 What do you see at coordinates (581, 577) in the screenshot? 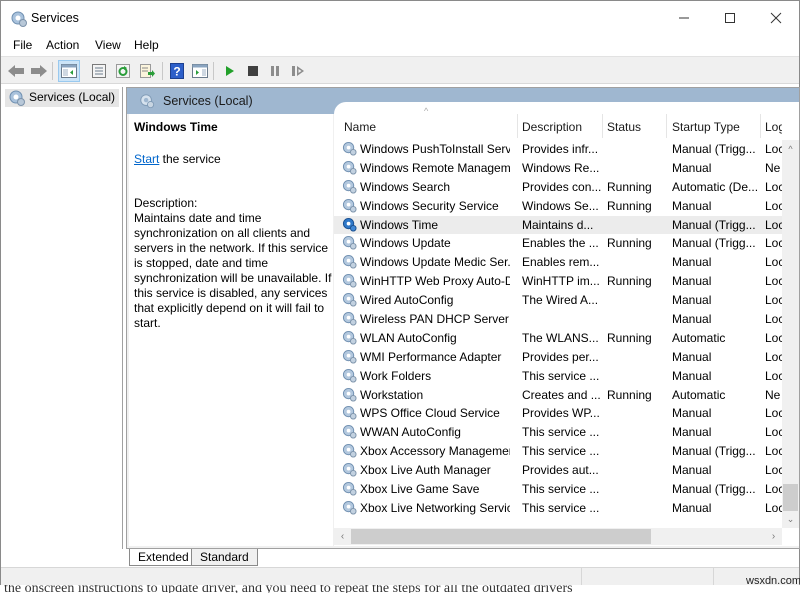
I see `status-bar-divider` at bounding box center [581, 577].